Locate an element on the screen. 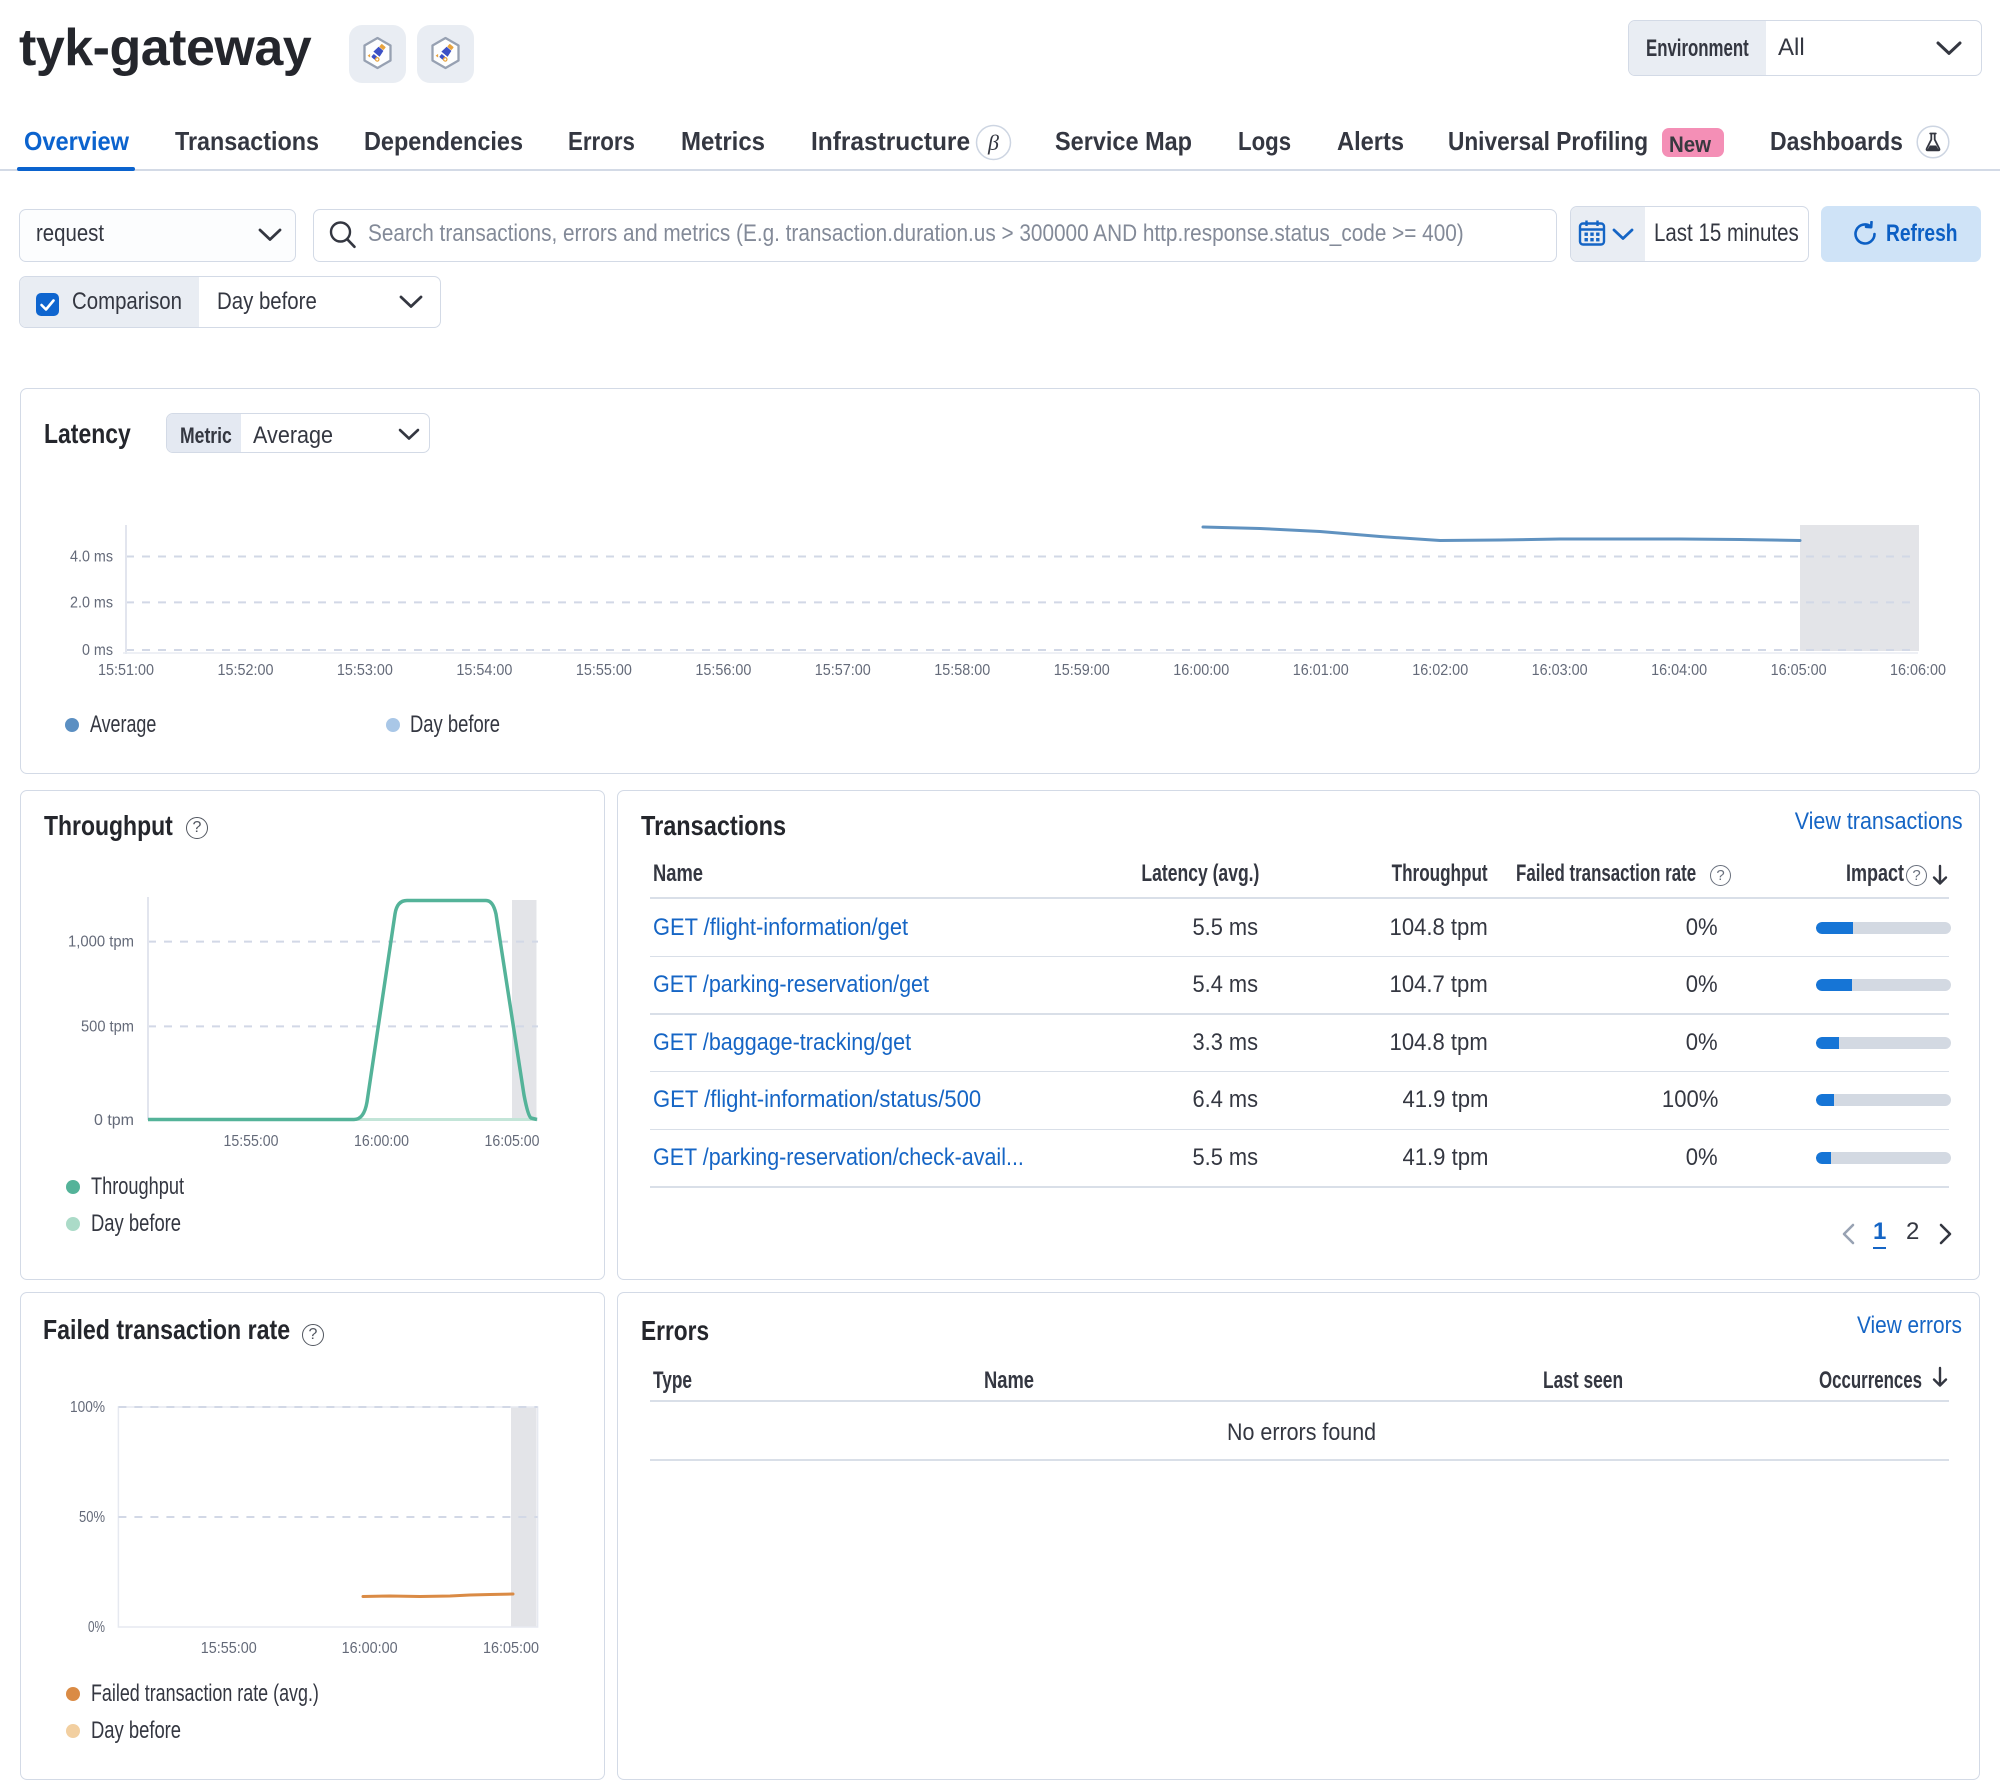  svg-text: 2.0 ms is located at coordinates (91, 602).